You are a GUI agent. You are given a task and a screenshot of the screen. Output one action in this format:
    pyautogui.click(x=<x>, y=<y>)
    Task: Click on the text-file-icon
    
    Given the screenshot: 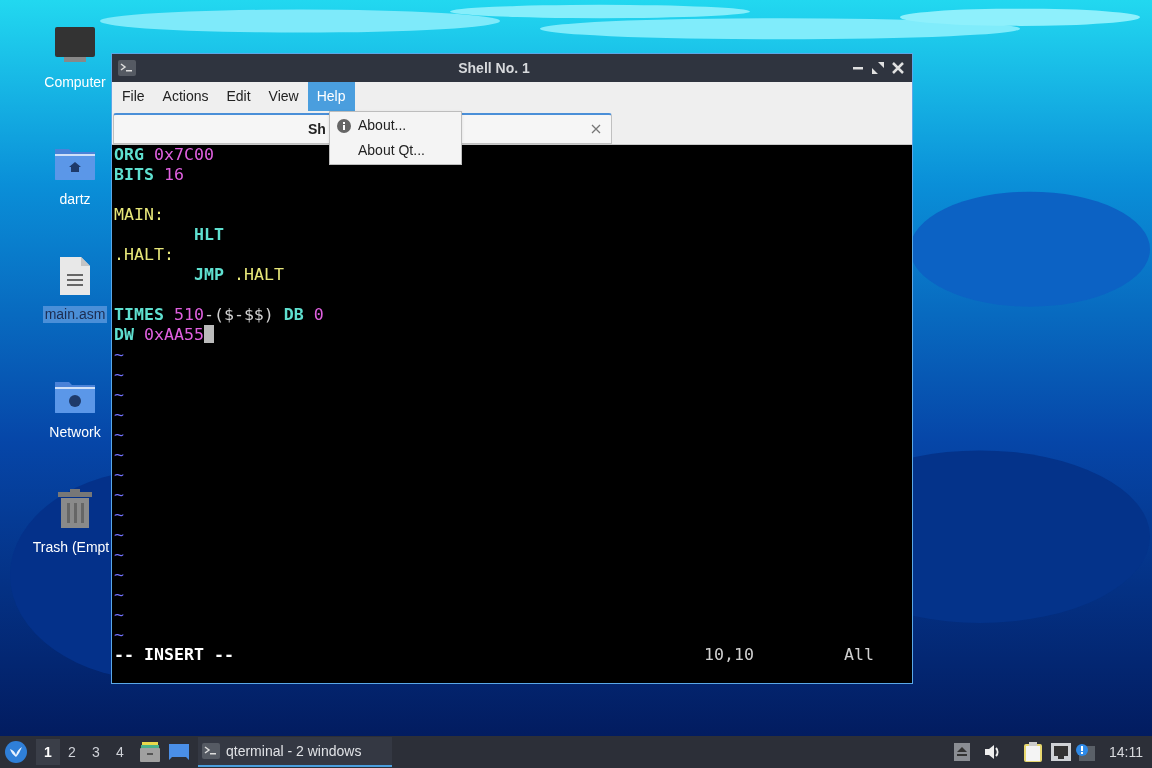 What is the action you would take?
    pyautogui.click(x=75, y=276)
    